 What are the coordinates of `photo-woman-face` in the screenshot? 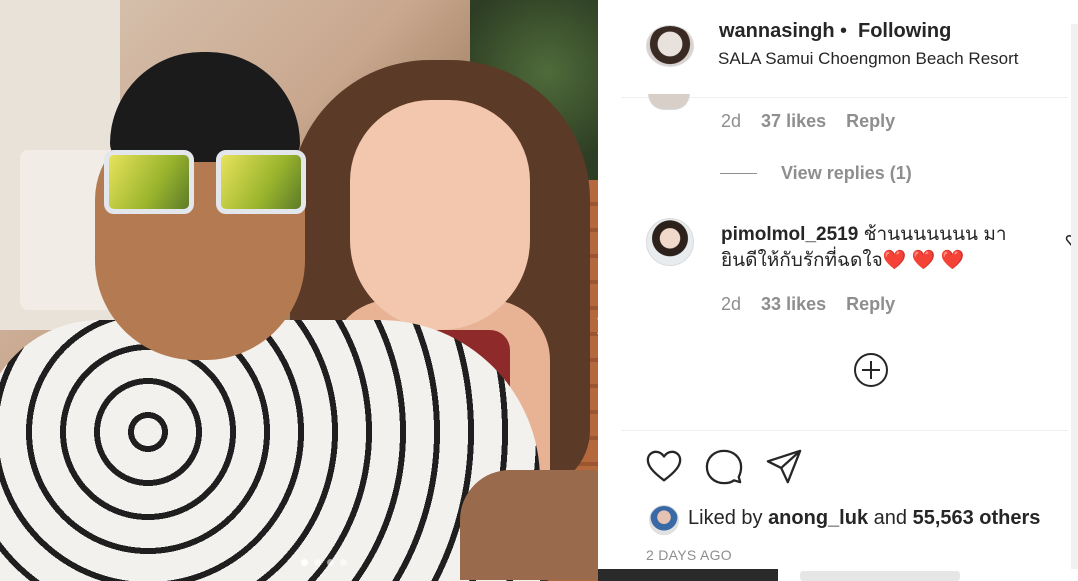 It's located at (440, 215).